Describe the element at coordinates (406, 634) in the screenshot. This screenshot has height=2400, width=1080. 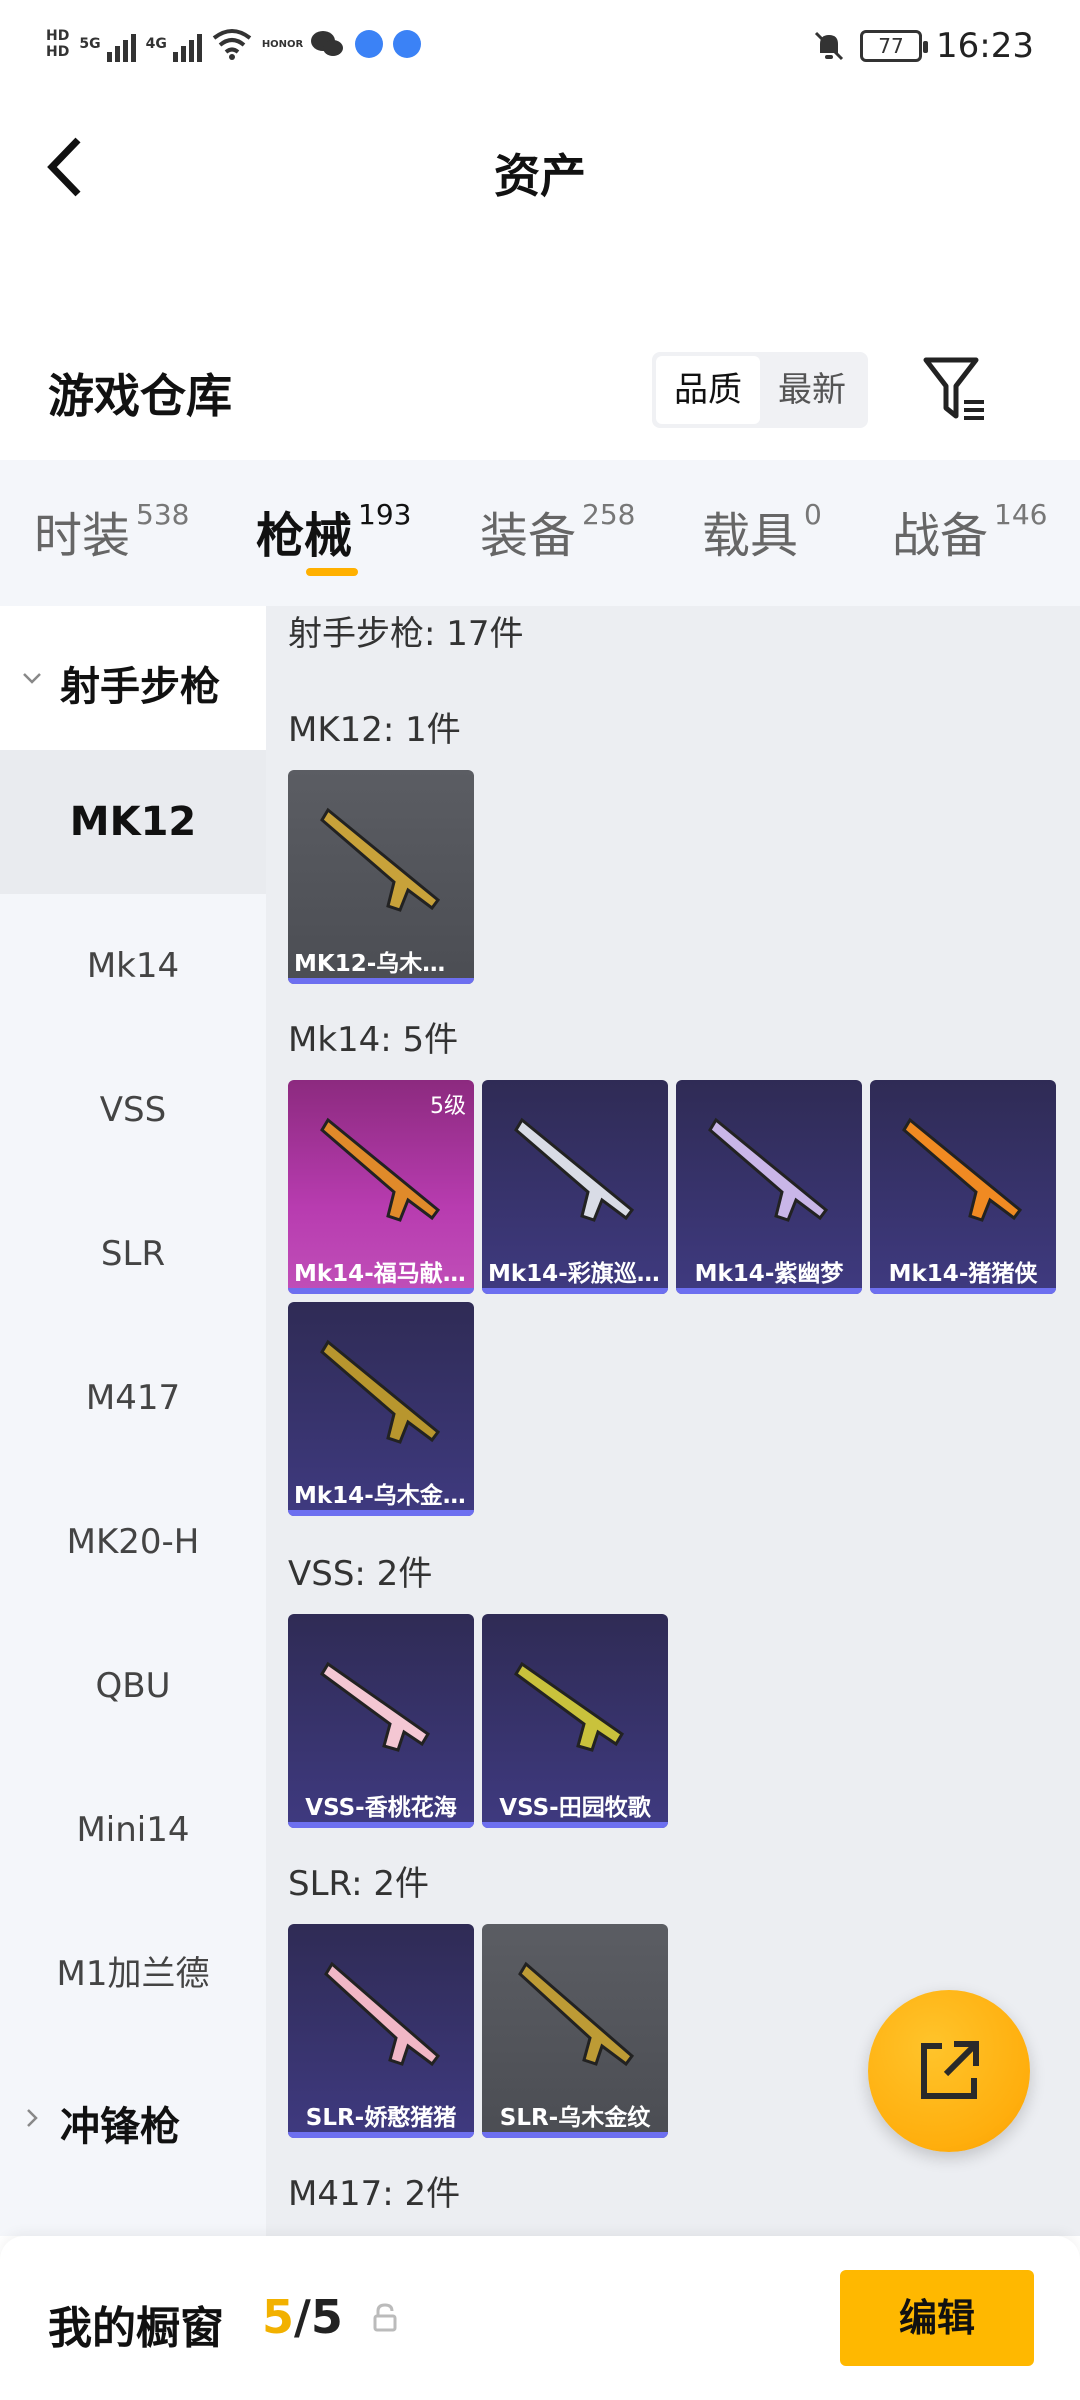
I see `category-total: 射手步枪: 17件` at that location.